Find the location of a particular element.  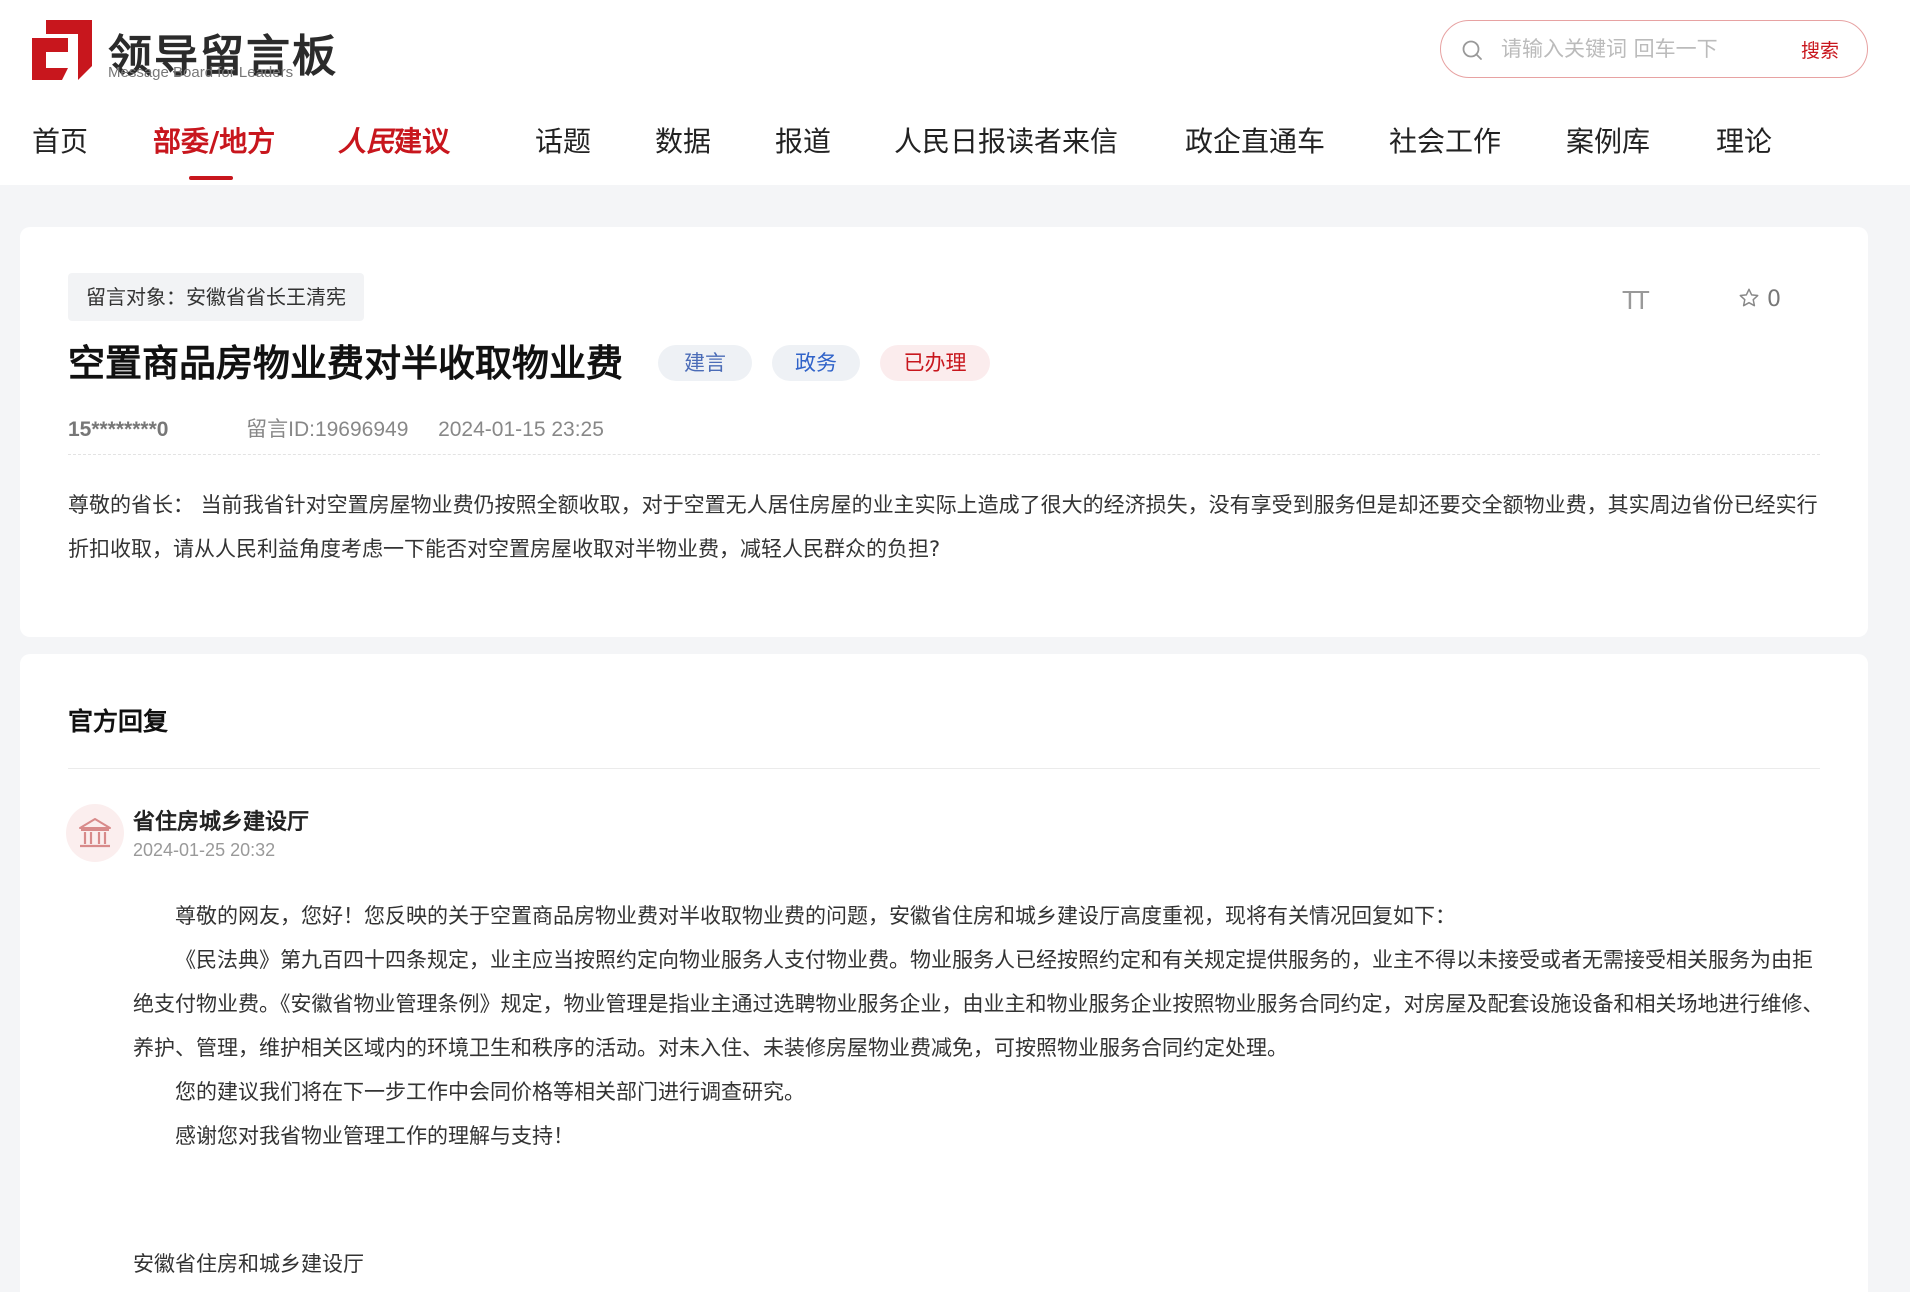

message-user: 15********0 is located at coordinates (118, 429).